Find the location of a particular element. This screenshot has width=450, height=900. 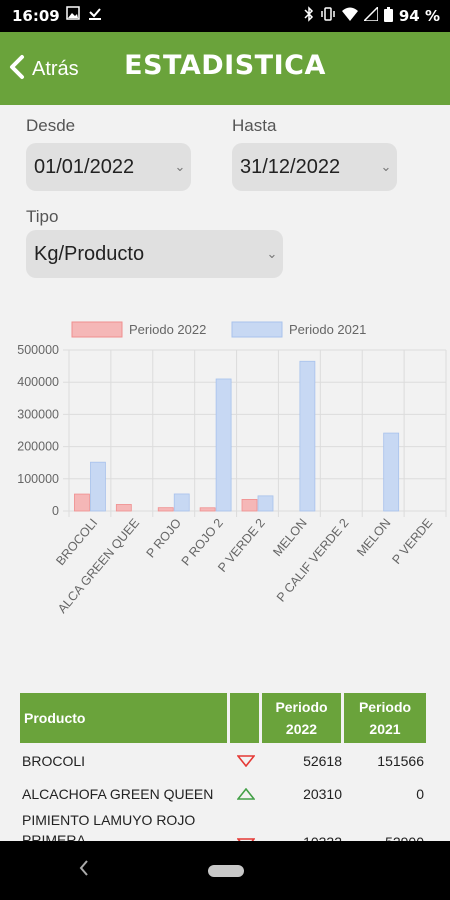

row-periodo-2022: 52618 is located at coordinates (322, 760).